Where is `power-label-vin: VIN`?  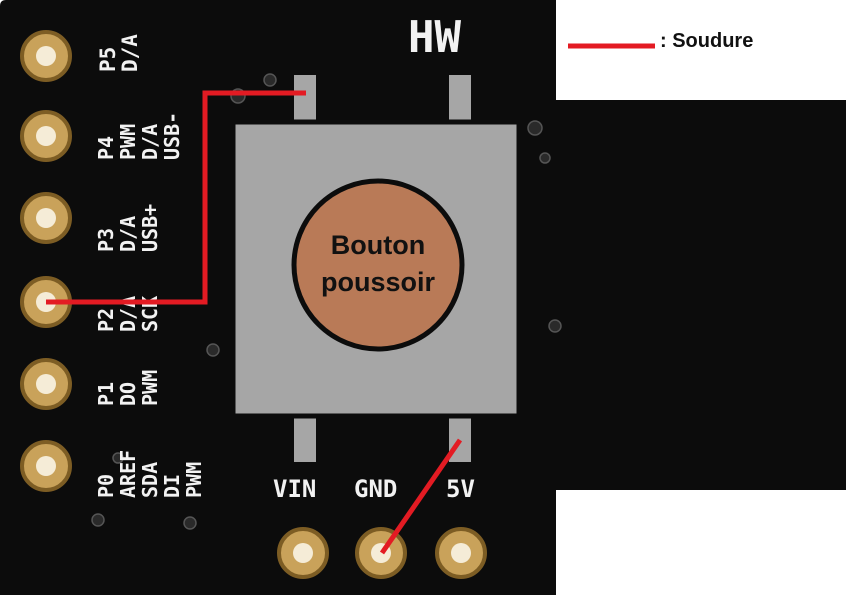
power-label-vin: VIN is located at coordinates (294, 489).